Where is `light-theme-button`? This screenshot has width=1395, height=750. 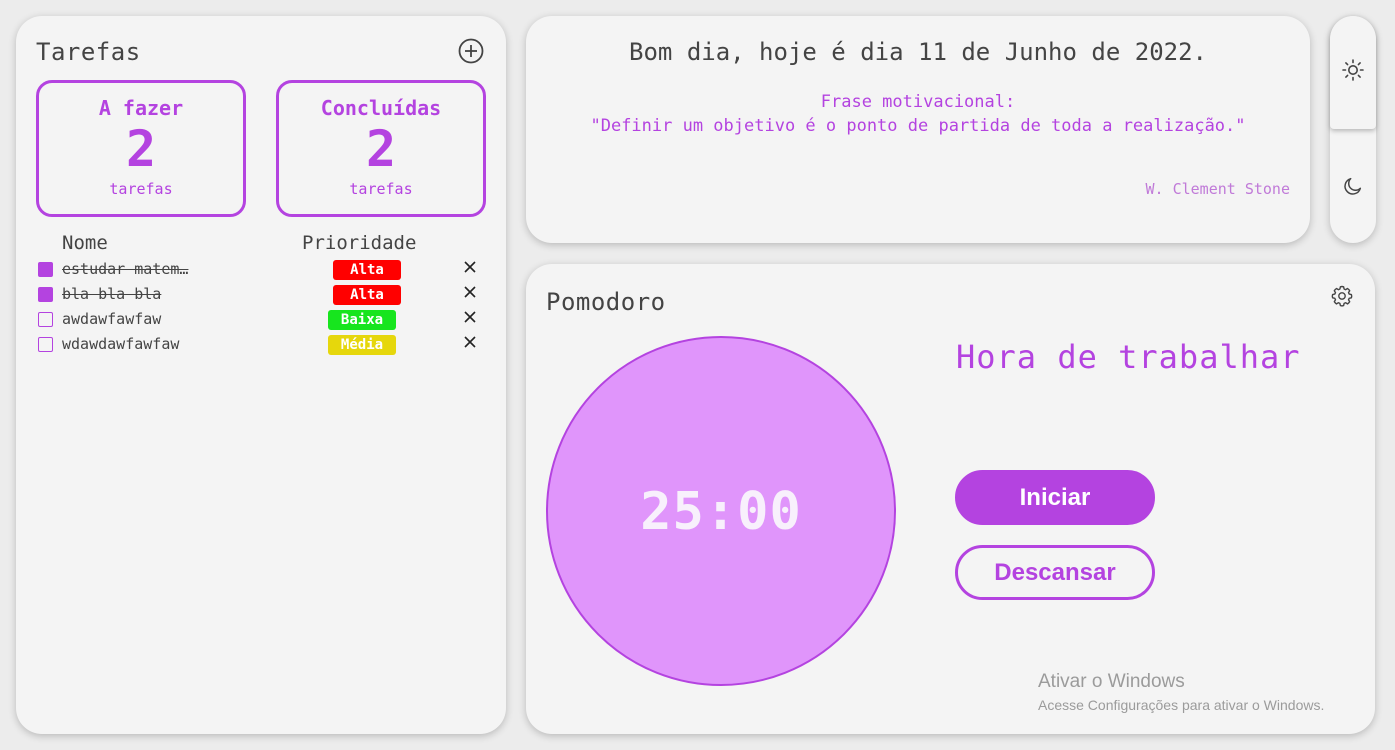 light-theme-button is located at coordinates (1353, 72).